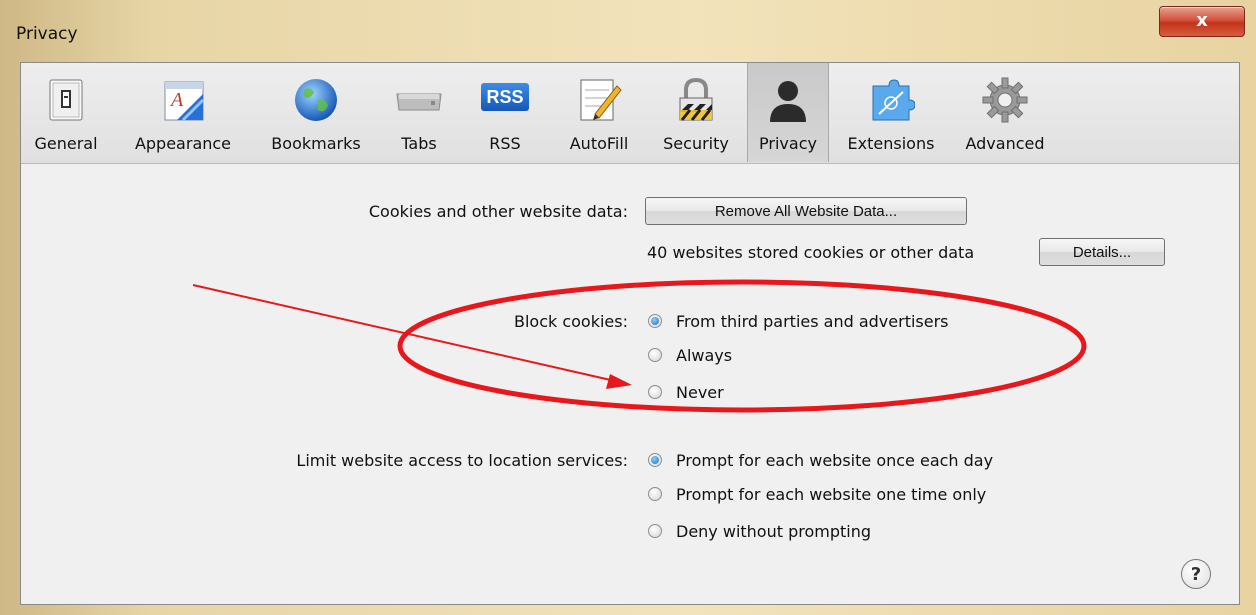 Image resolution: width=1256 pixels, height=615 pixels. What do you see at coordinates (655, 494) in the screenshot?
I see `location-one-time-only-radio` at bounding box center [655, 494].